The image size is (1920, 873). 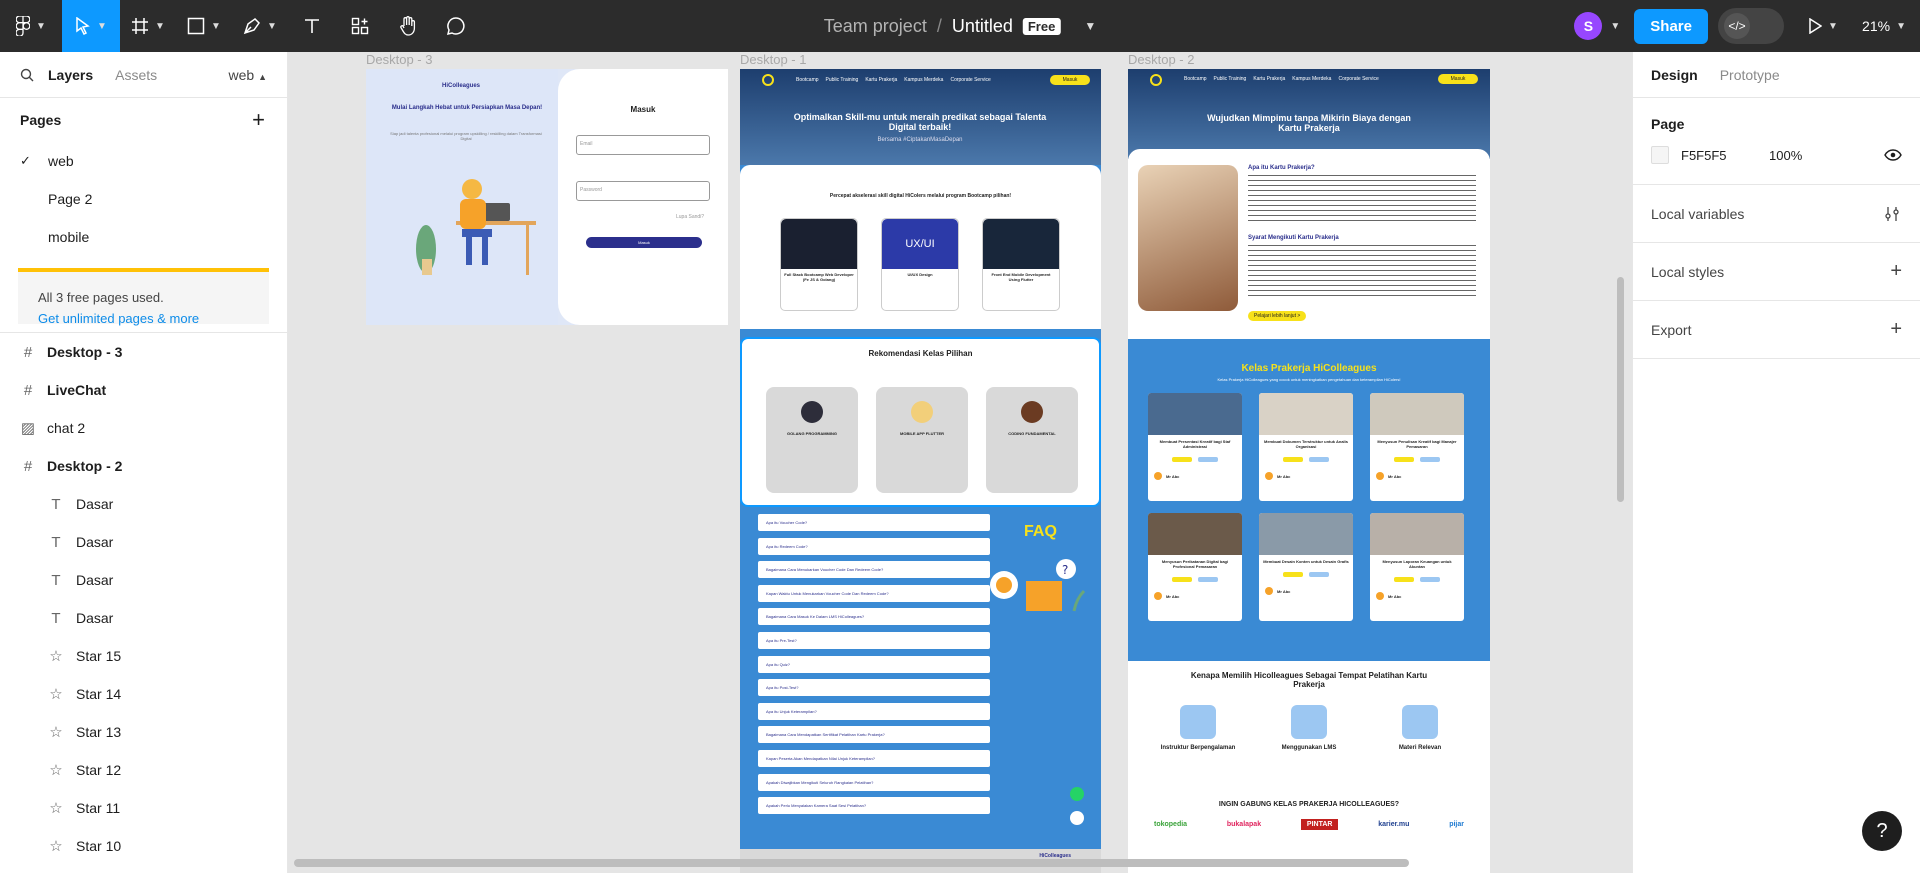 What do you see at coordinates (143, 770) in the screenshot?
I see `layer-item: ☆ Star 12` at bounding box center [143, 770].